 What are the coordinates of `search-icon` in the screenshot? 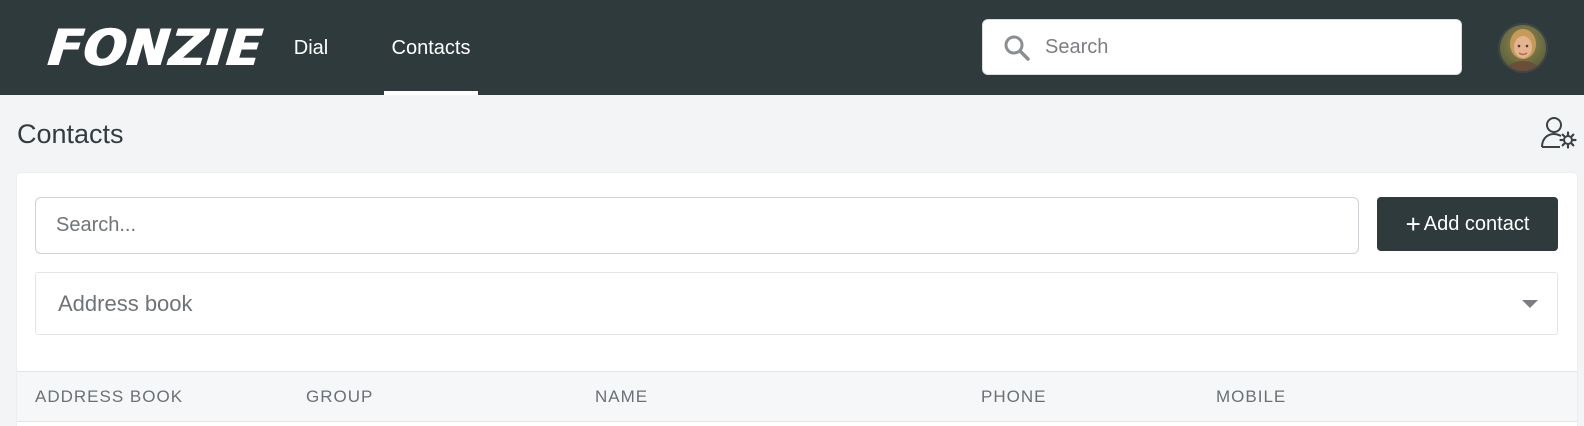 It's located at (1017, 48).